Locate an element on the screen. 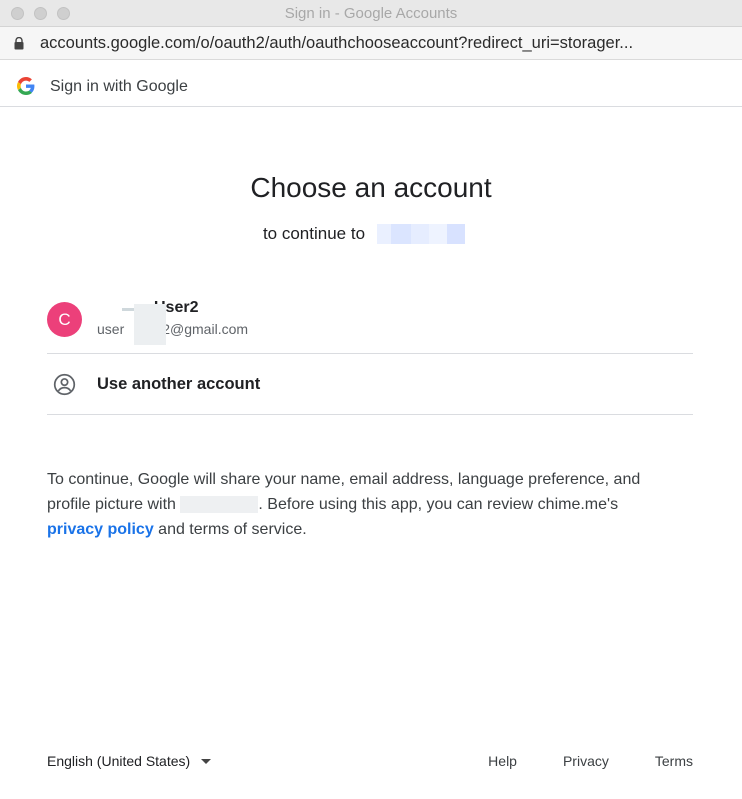 The height and width of the screenshot is (799, 742). redacted-app-name is located at coordinates (424, 234).